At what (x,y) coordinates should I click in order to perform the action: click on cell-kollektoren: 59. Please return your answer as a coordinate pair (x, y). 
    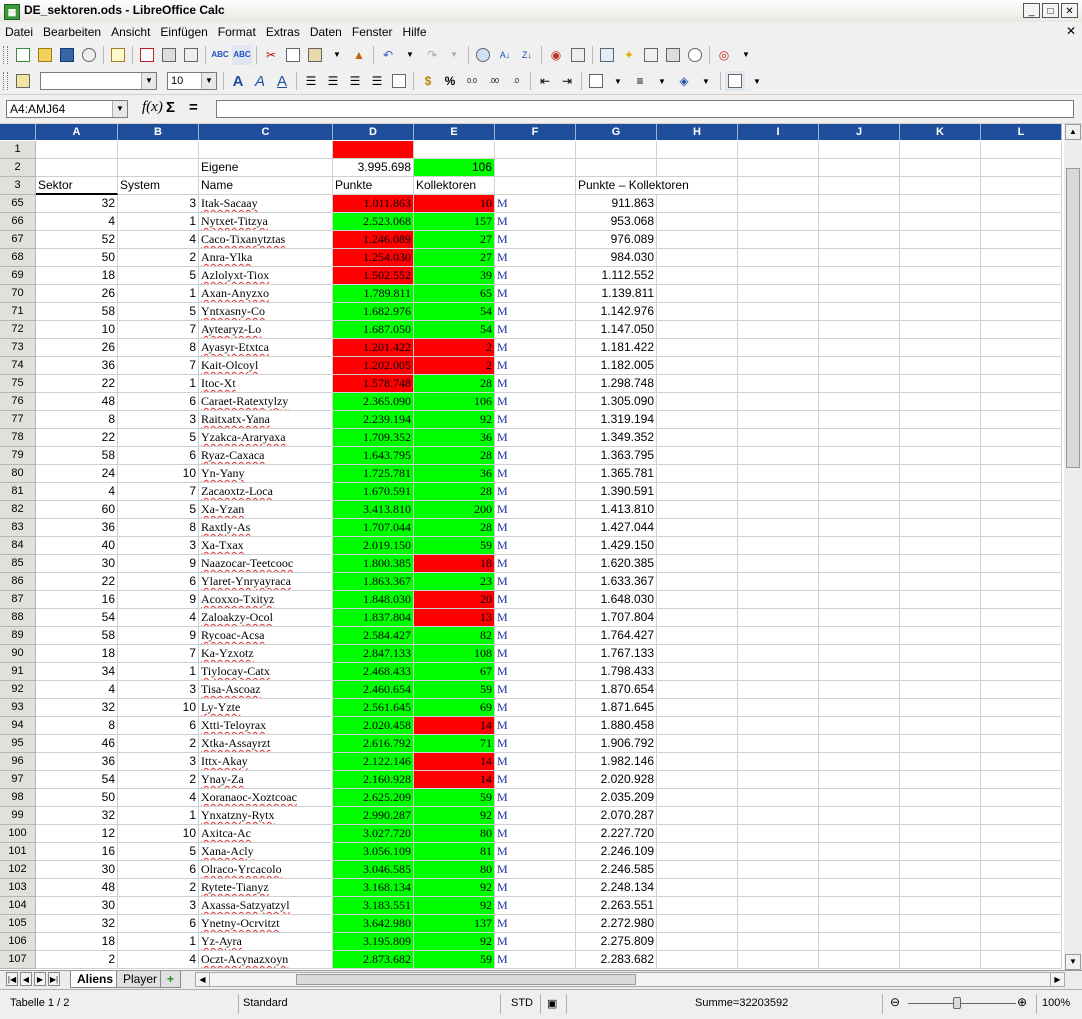
    Looking at the image, I should click on (454, 960).